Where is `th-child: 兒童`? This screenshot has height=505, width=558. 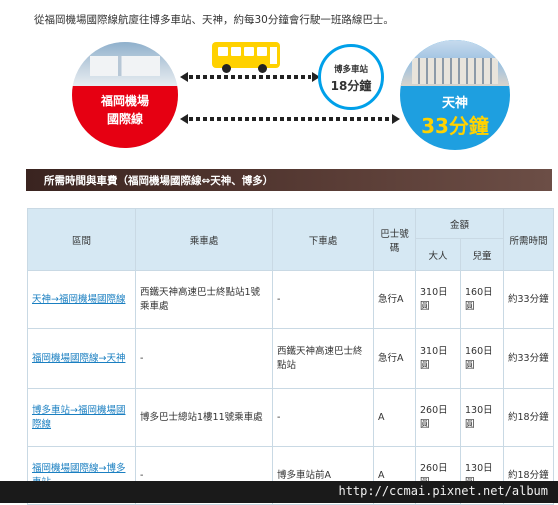 th-child: 兒童 is located at coordinates (482, 254).